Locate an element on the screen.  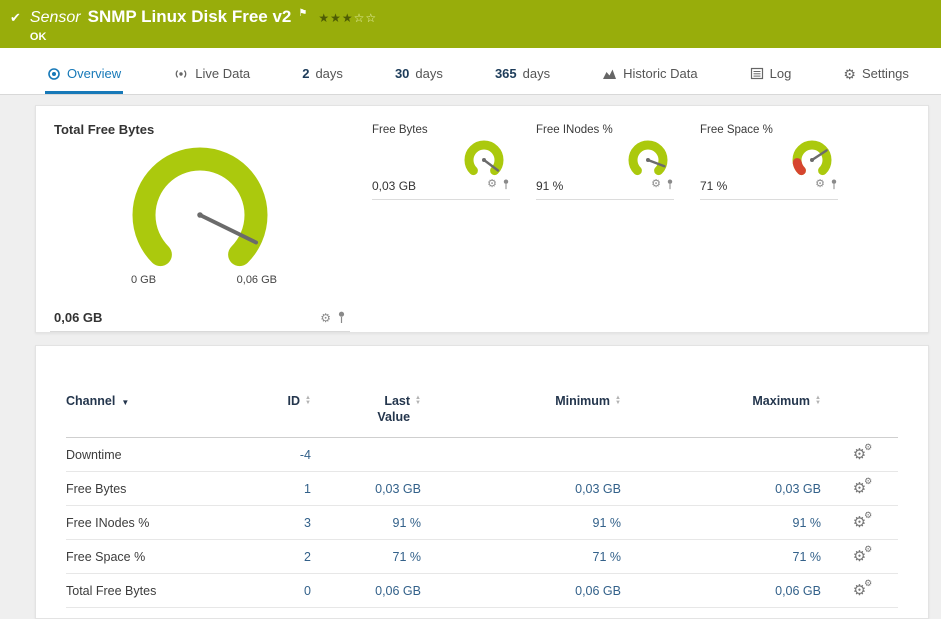
channel-maximum: 0,03 GB is located at coordinates (721, 489).